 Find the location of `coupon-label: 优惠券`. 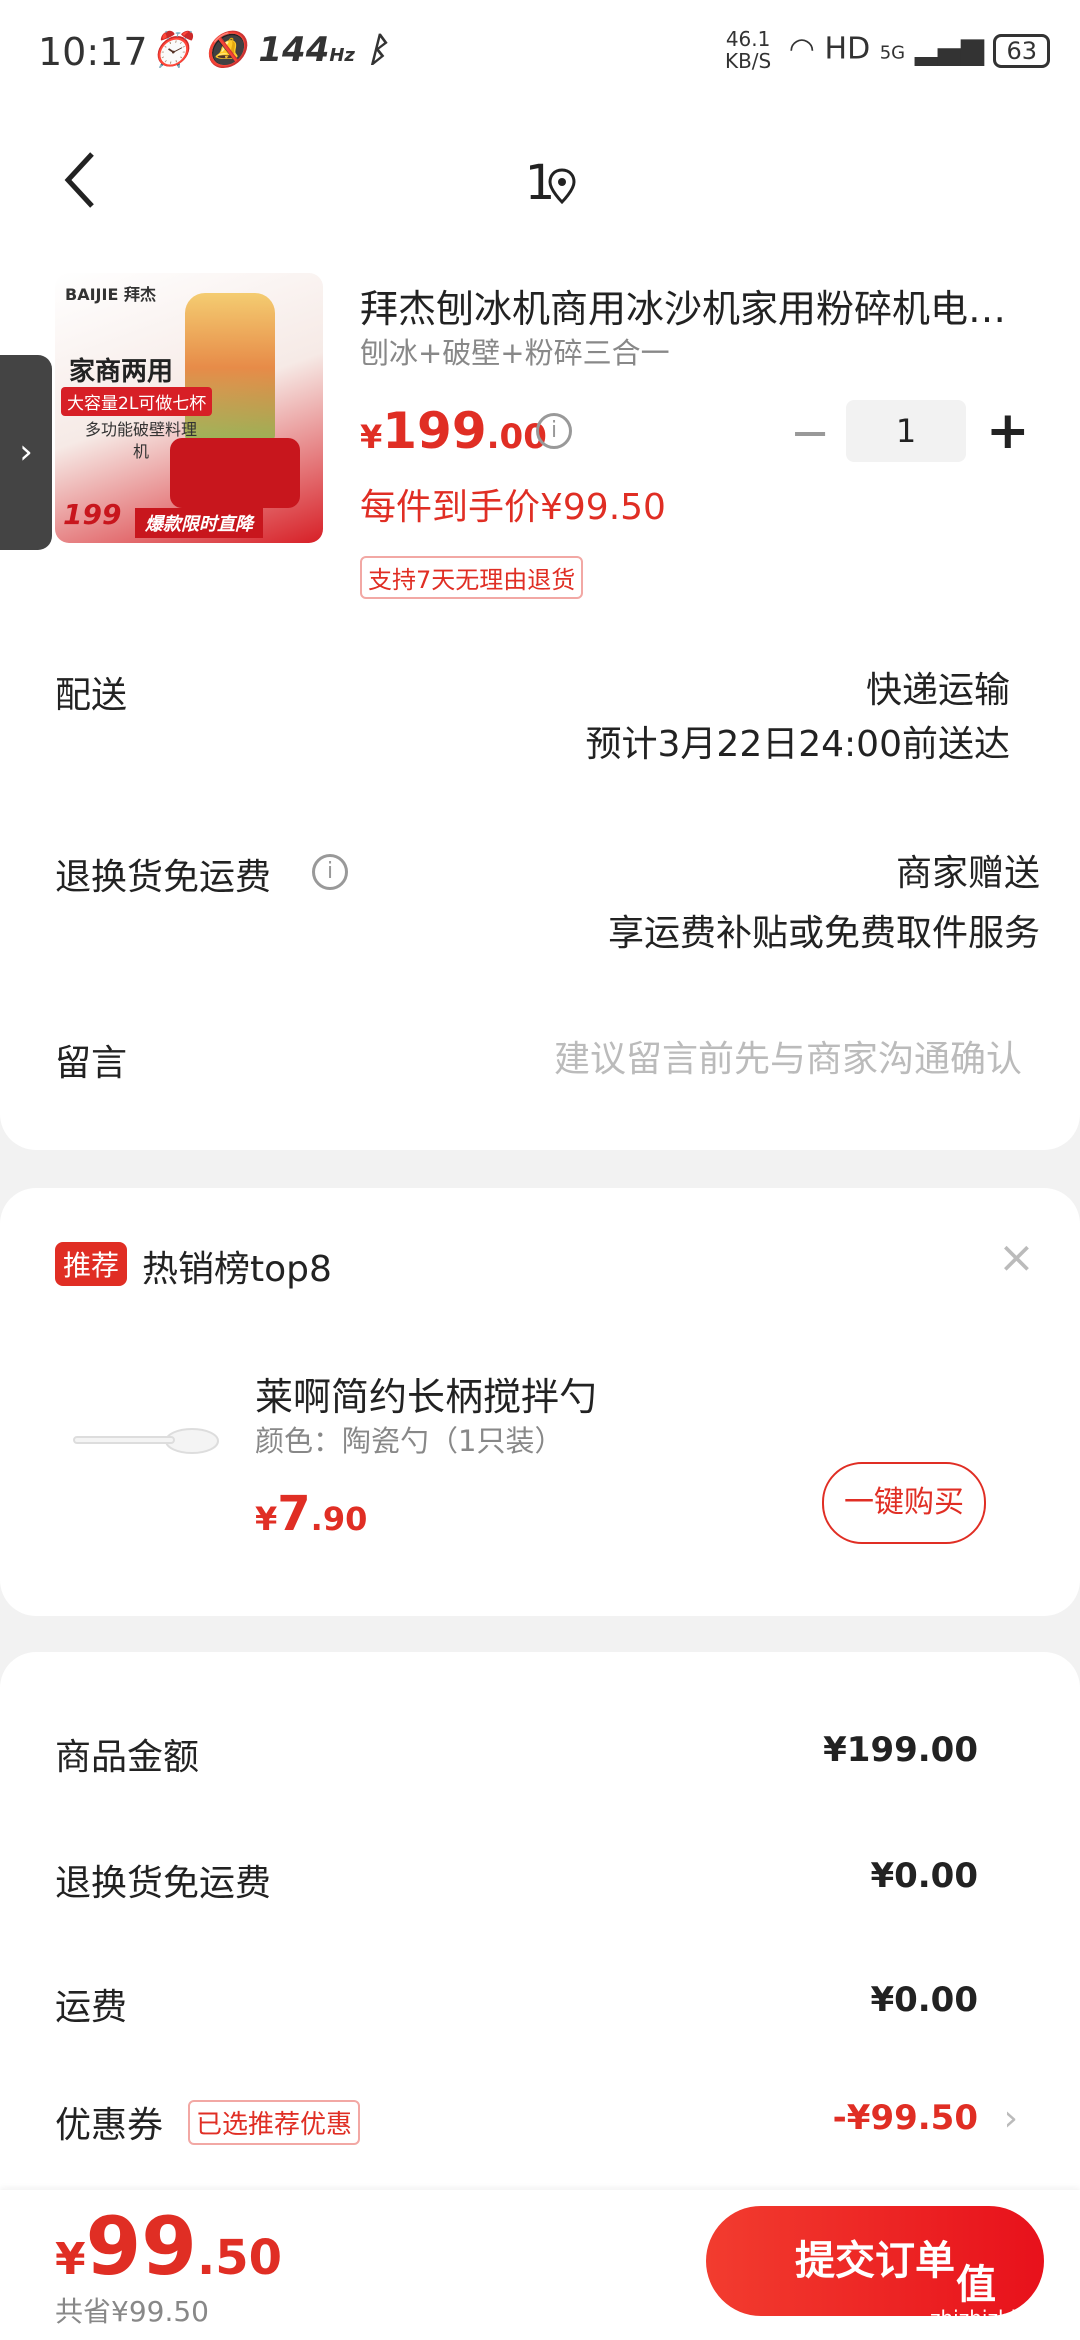

coupon-label: 优惠券 is located at coordinates (109, 2125).